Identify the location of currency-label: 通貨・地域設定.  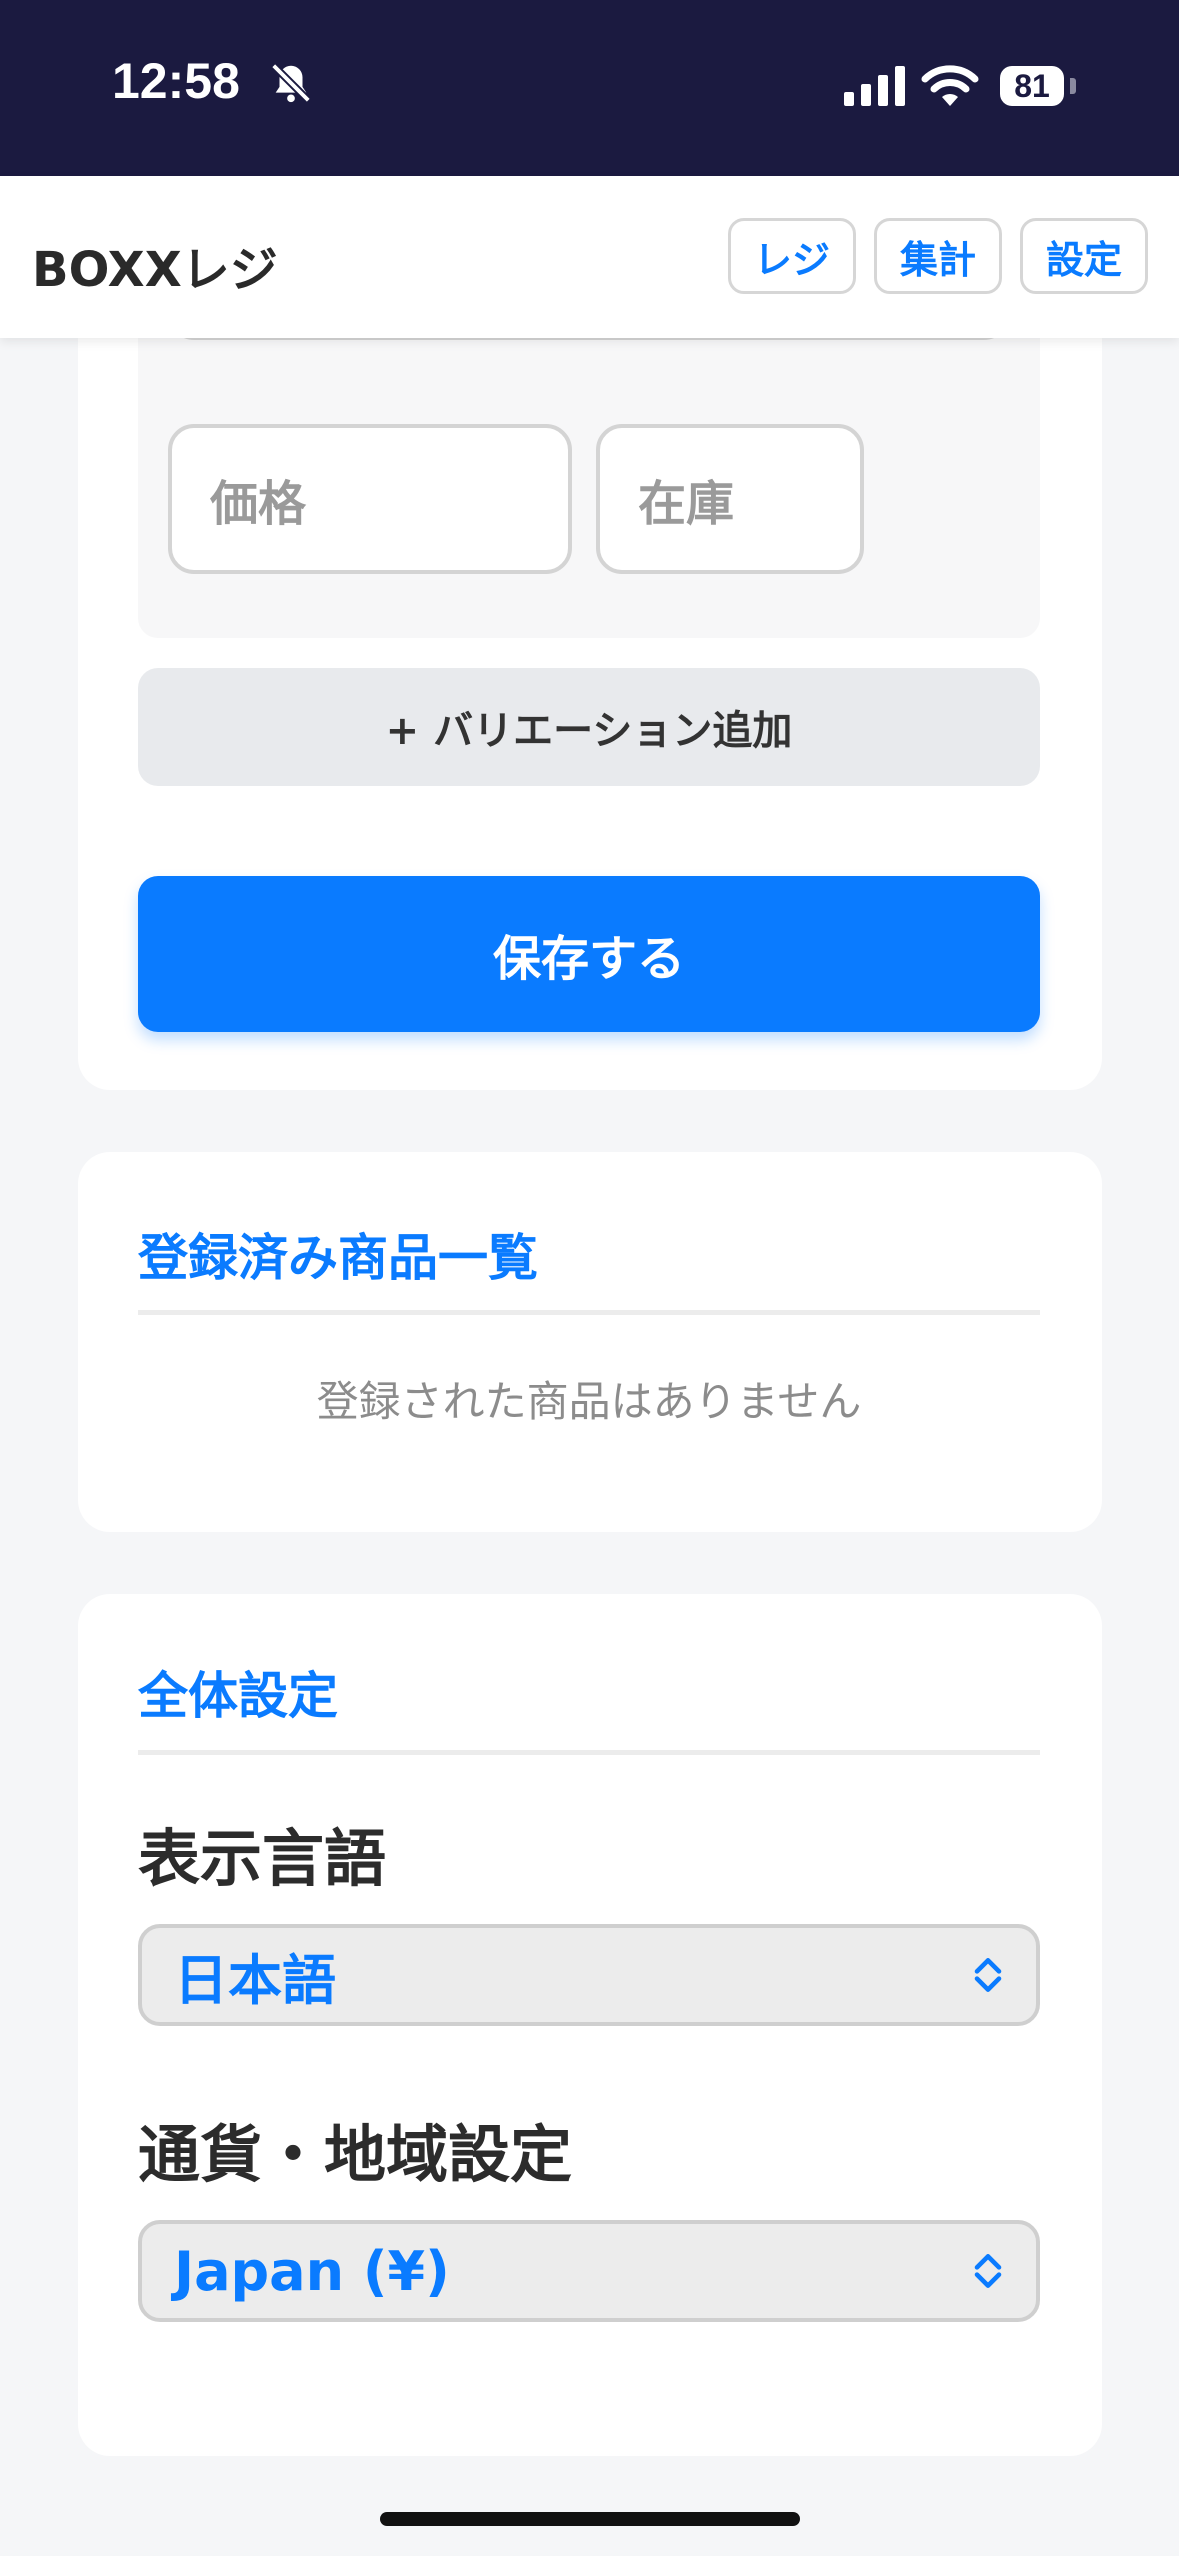
(355, 2154).